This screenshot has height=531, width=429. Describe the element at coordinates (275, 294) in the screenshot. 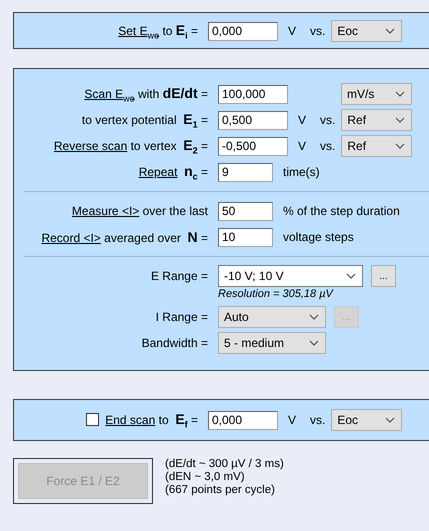

I see `resolution-note: Resolution = 305,18 µV` at that location.